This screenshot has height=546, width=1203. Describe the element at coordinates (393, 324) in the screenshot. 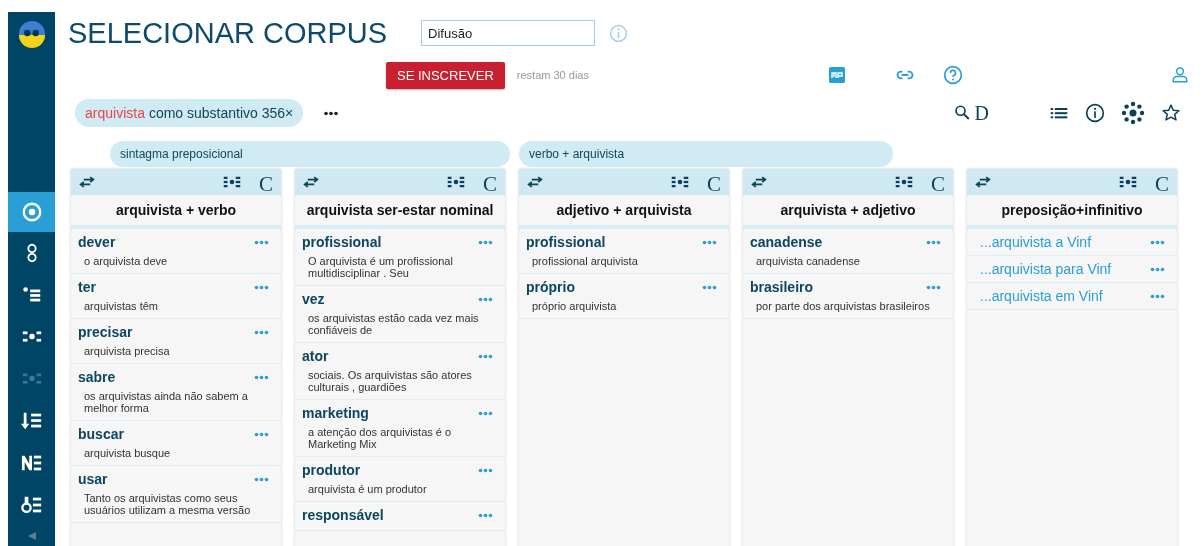

I see `example-text: os arquivistas estão cada vez mais confiáveis de` at that location.